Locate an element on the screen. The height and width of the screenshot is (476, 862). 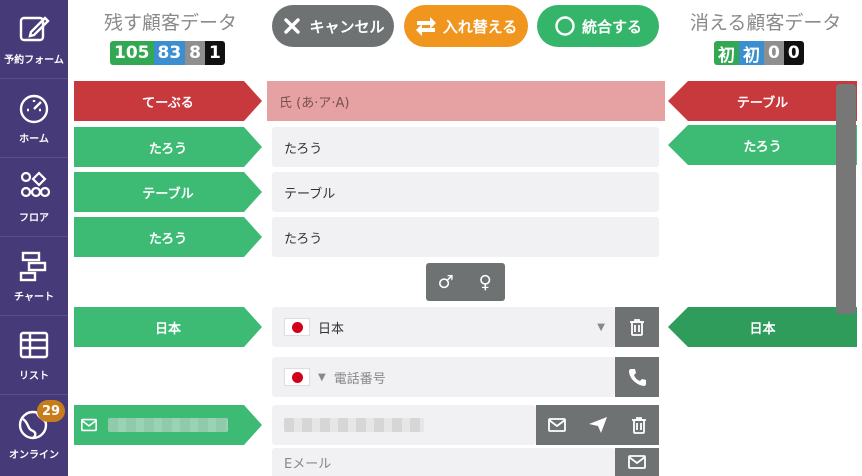
counter-visits: 105 is located at coordinates (132, 53).